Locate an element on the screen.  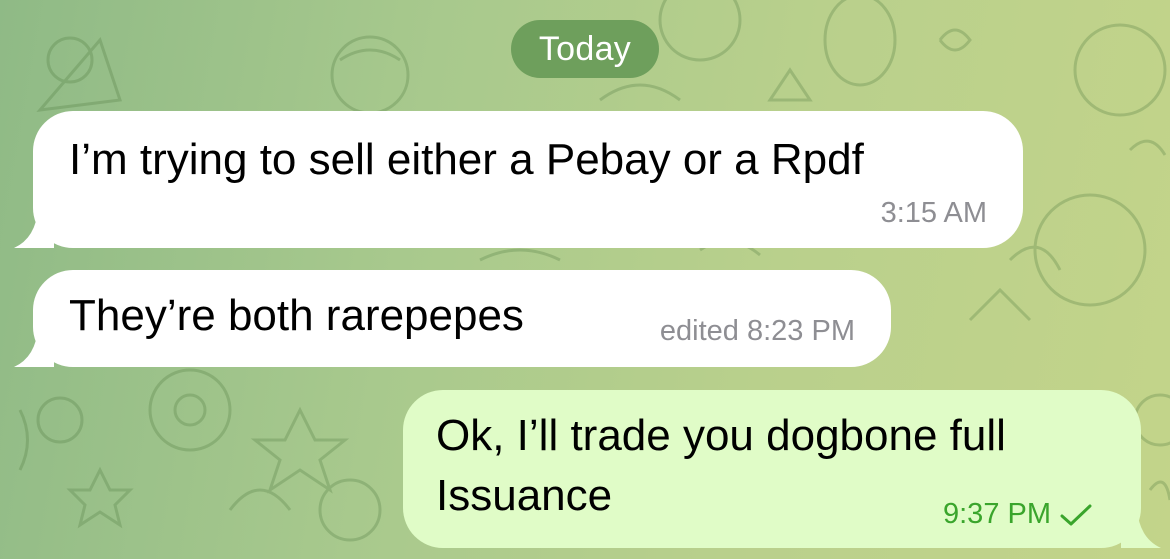
date-separator-pill: Today is located at coordinates (585, 49).